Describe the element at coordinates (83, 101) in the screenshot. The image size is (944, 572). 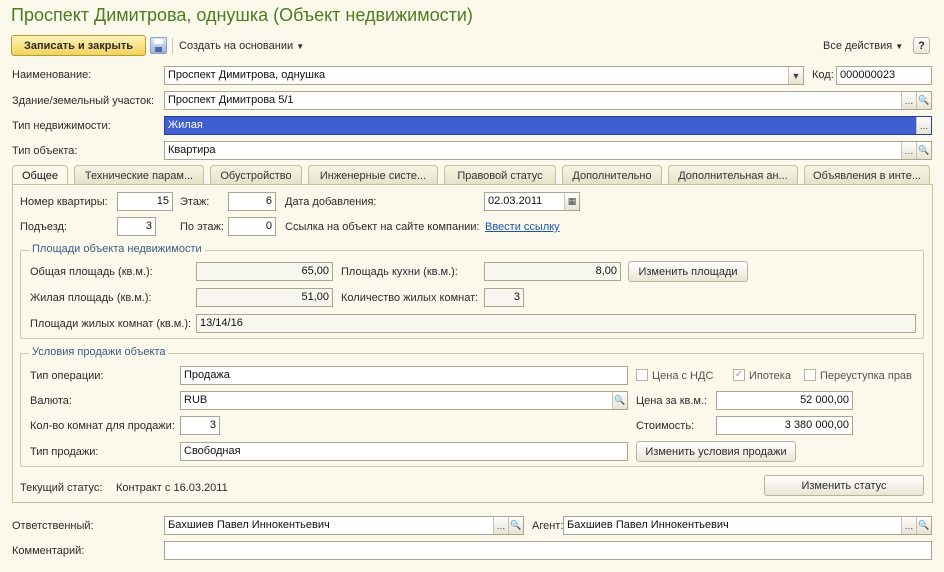
I see `building-label: Здание/земельный участок:` at that location.